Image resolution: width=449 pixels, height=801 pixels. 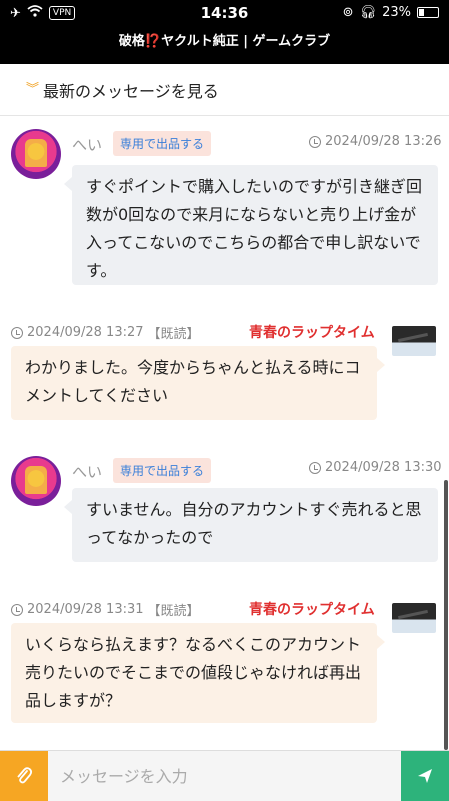 I want to click on latest-messages-link: ︾ 最新のメッセージを見る, so click(x=224, y=90).